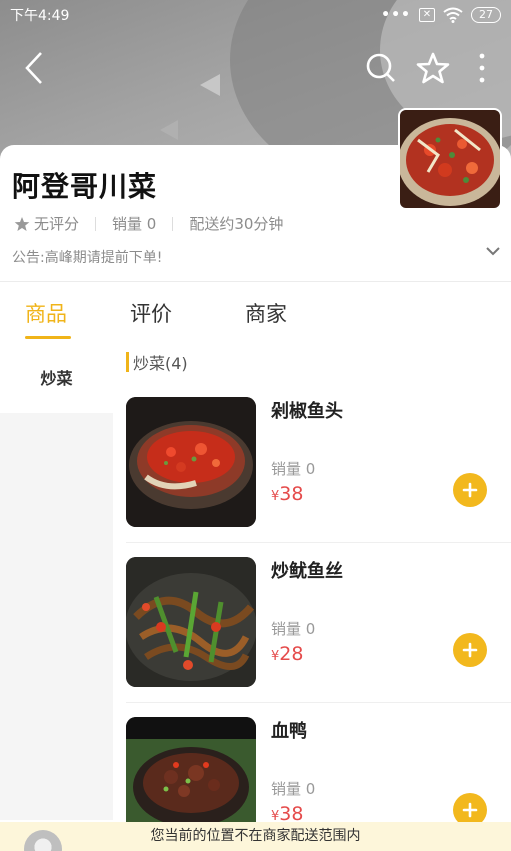  I want to click on status-bar: 下午4:49 ••• ✕ 27, so click(255, 15).